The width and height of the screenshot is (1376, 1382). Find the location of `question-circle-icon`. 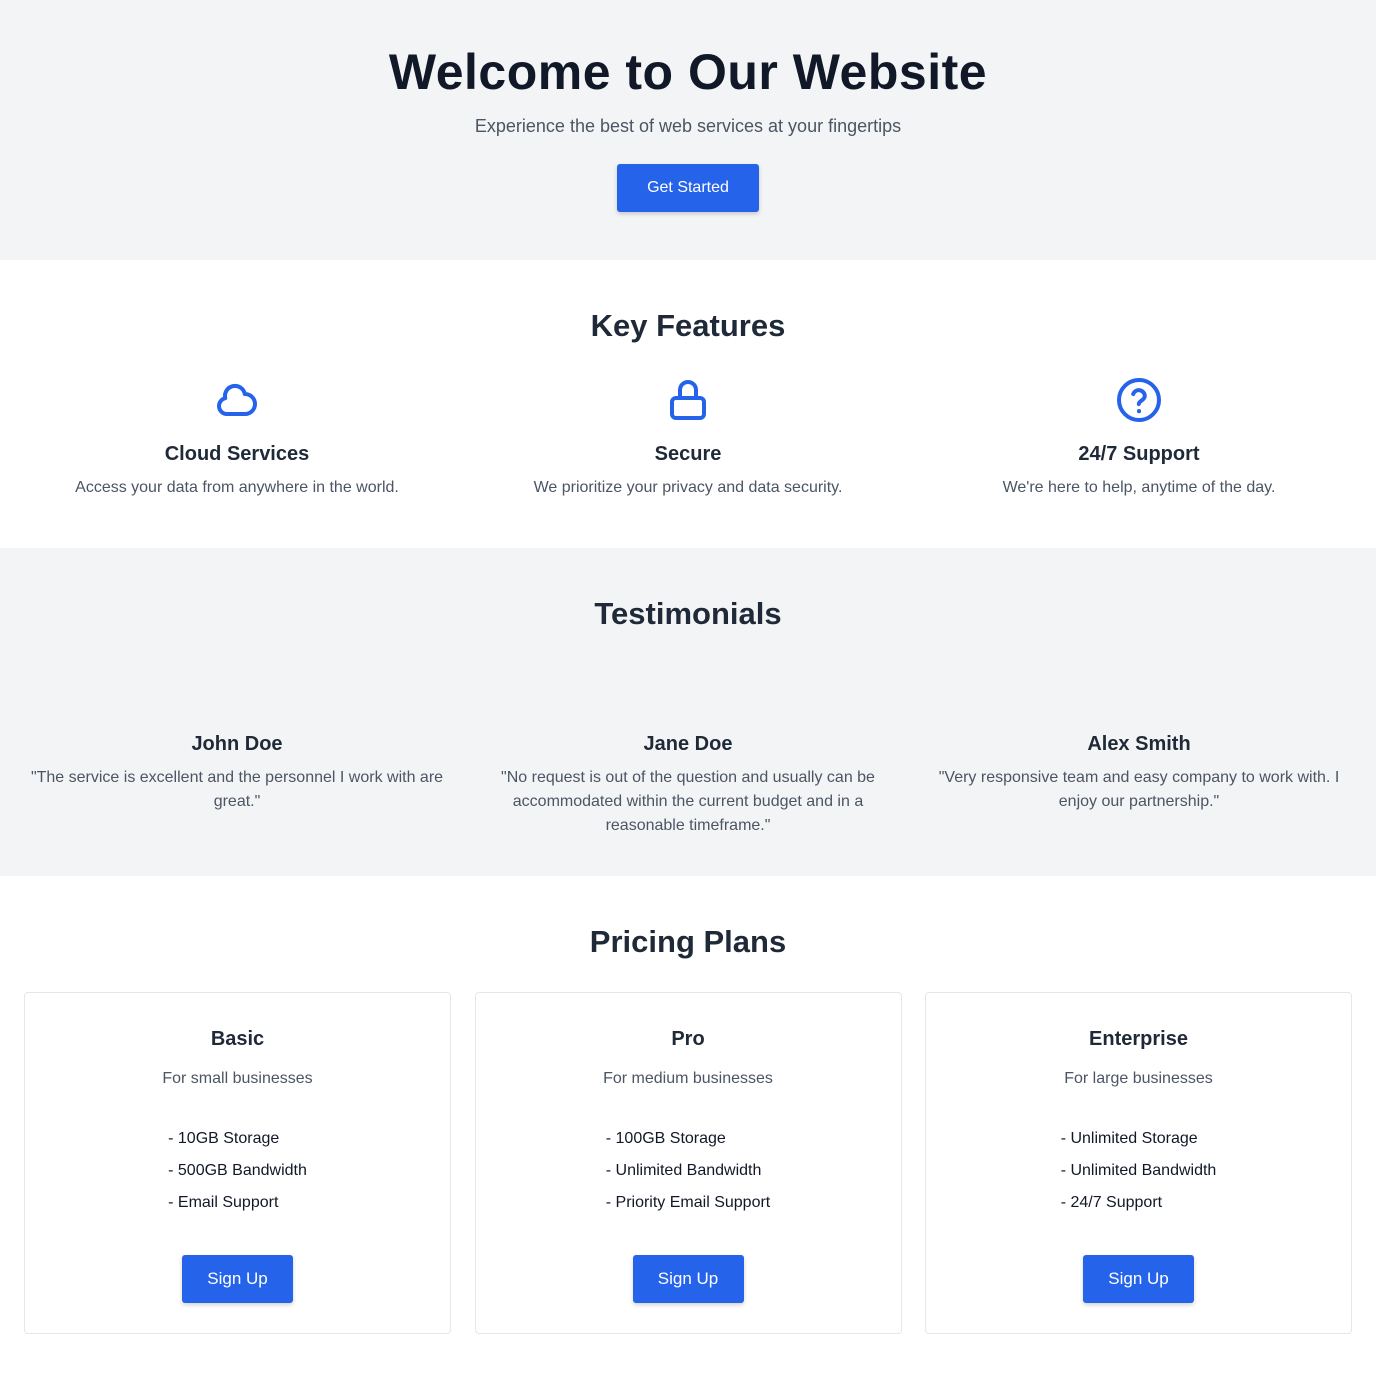

question-circle-icon is located at coordinates (1139, 400).